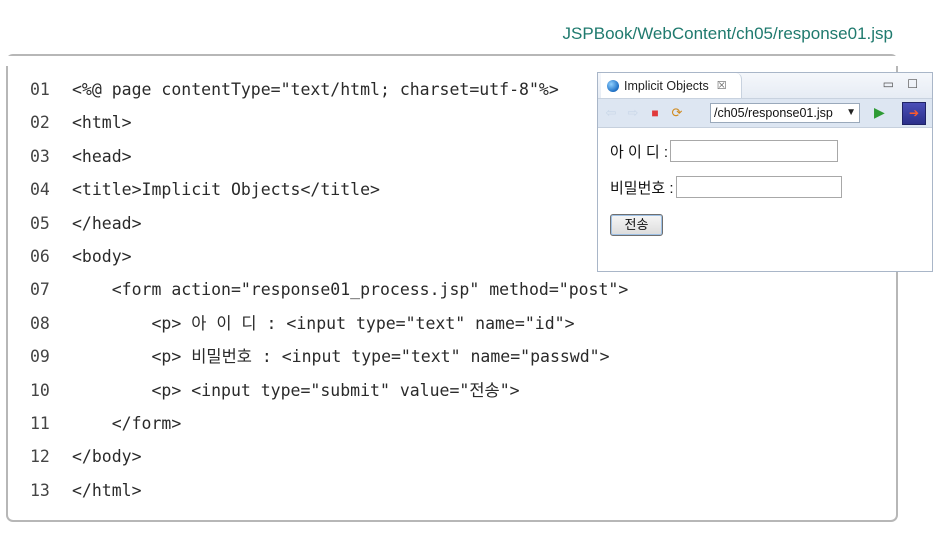 Image resolution: width=949 pixels, height=552 pixels. What do you see at coordinates (226, 190) in the screenshot?
I see `line-text: <title>Implicit Objects</title>` at bounding box center [226, 190].